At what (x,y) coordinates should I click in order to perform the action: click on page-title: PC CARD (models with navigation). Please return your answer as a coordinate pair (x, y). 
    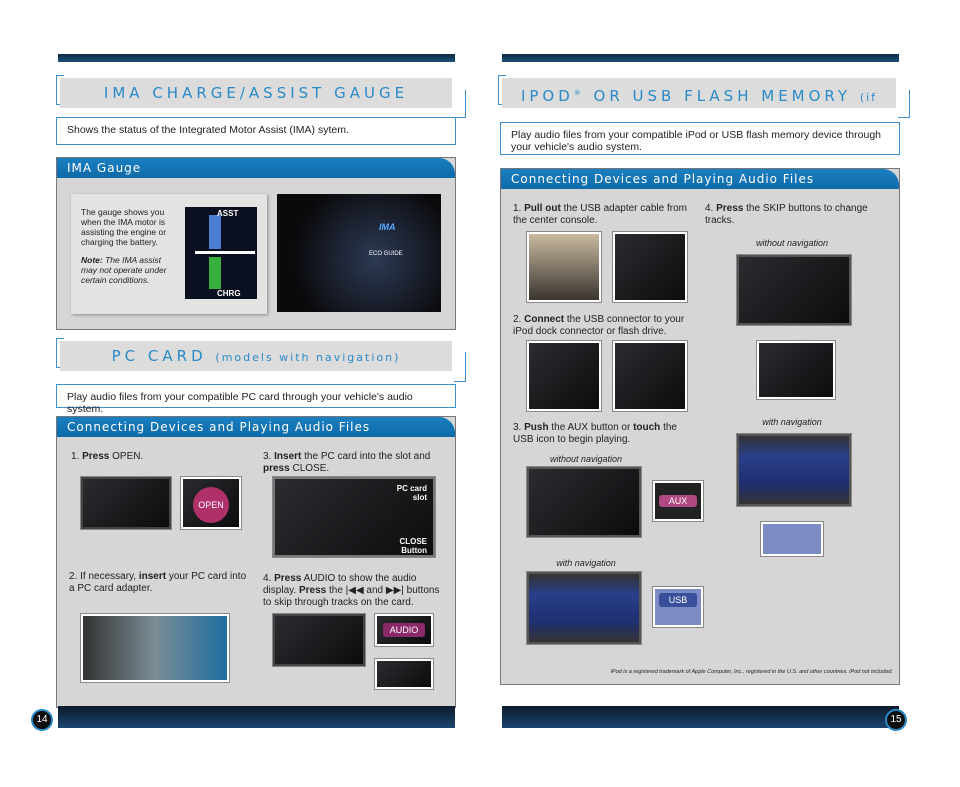
    Looking at the image, I should click on (256, 356).